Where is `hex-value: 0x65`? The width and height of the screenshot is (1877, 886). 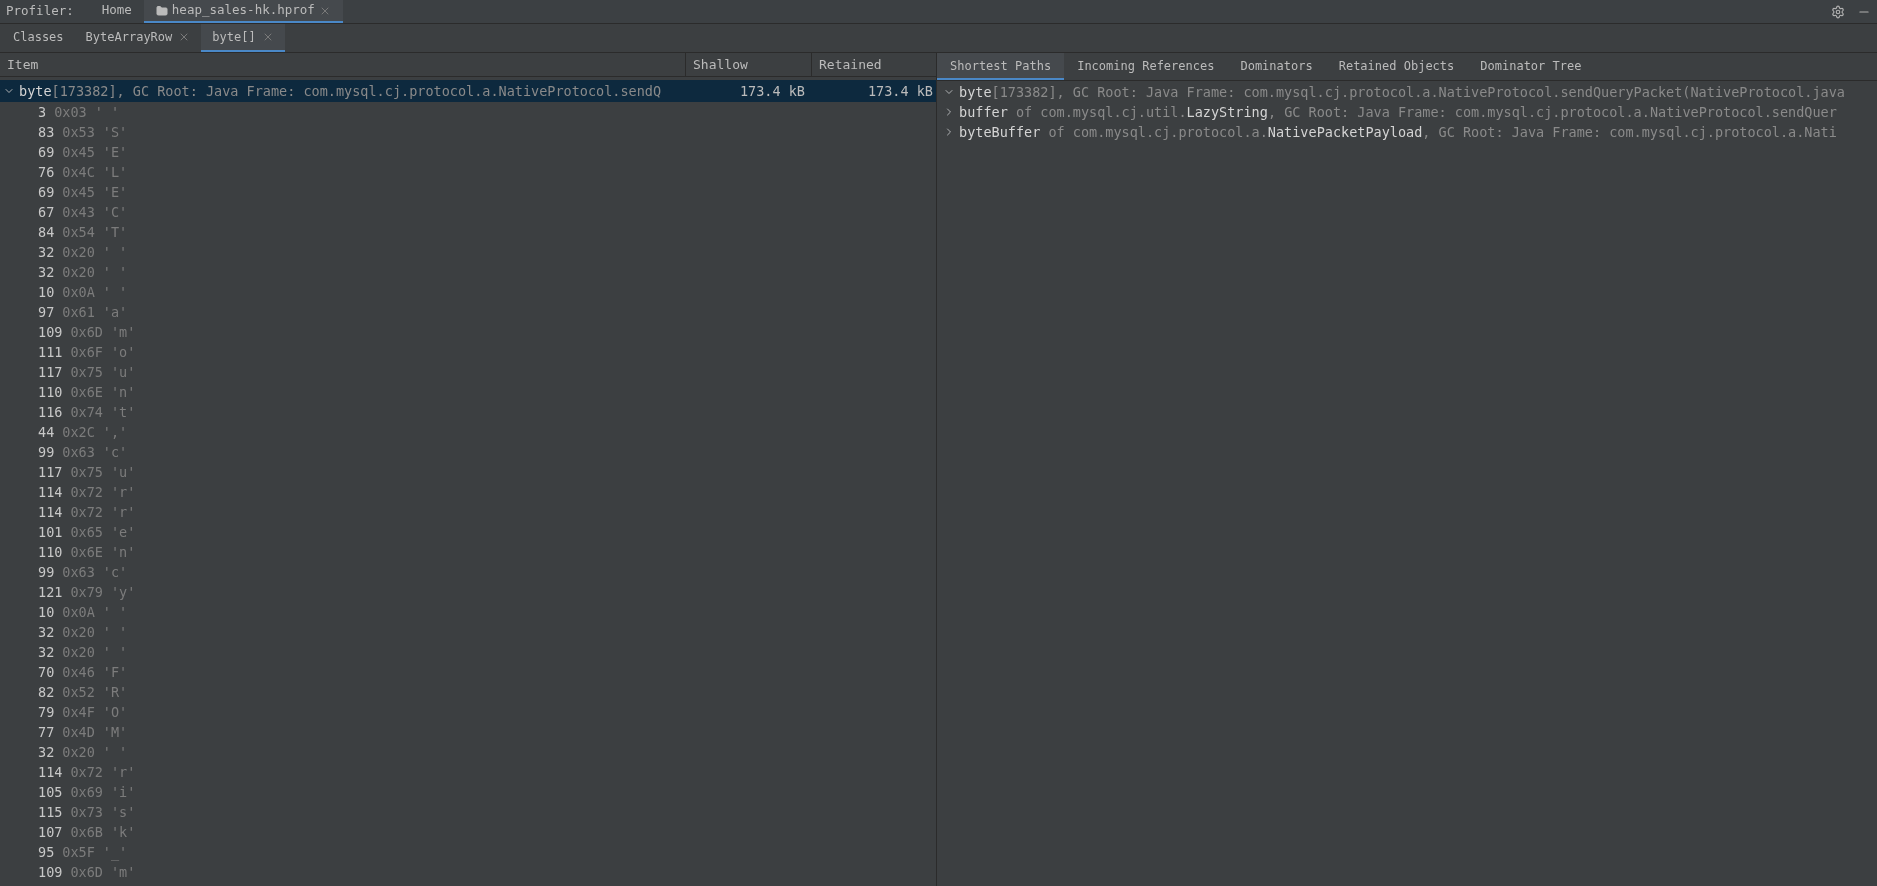 hex-value: 0x65 is located at coordinates (86, 532).